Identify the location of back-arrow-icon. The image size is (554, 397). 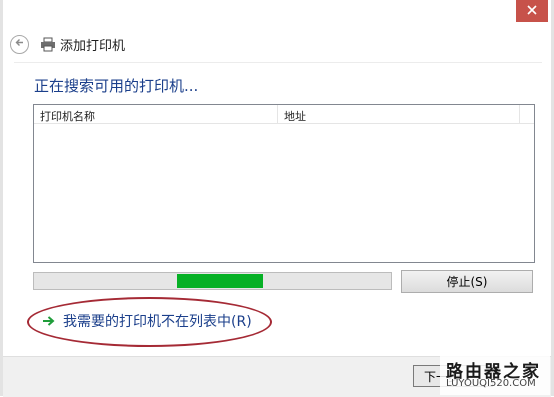
(19, 44).